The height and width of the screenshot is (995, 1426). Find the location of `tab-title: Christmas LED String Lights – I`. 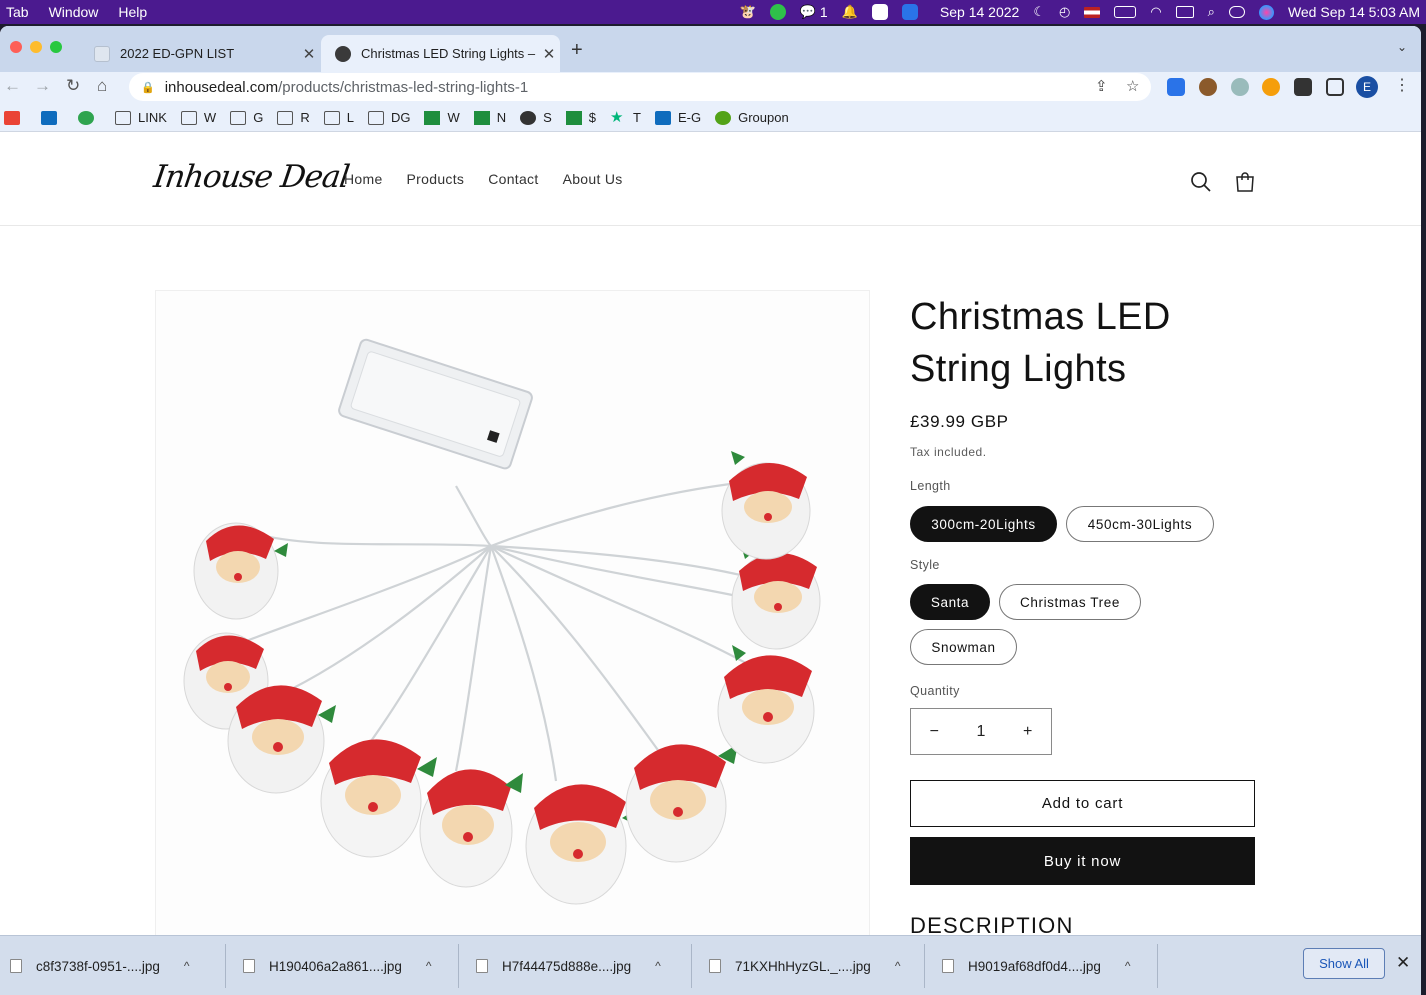

tab-title: Christmas LED String Lights – I is located at coordinates (449, 53).